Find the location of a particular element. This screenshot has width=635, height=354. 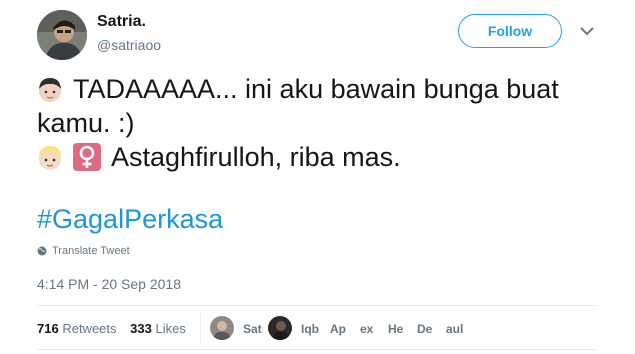

avatar-image is located at coordinates (62, 35).